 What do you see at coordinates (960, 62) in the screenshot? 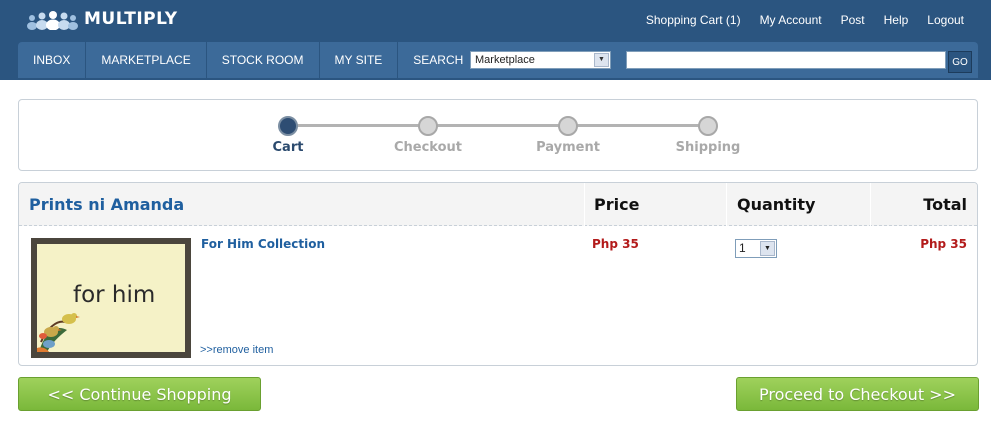
I see `go-button: GO` at bounding box center [960, 62].